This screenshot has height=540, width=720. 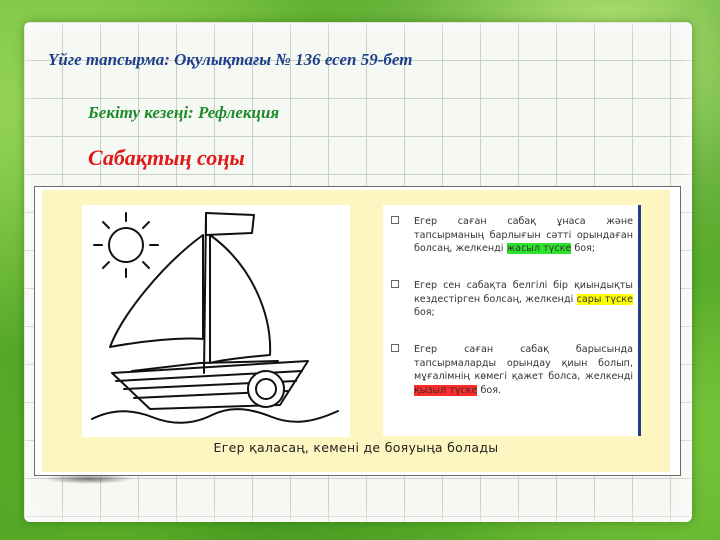 What do you see at coordinates (166, 157) in the screenshot?
I see `lesson-end-heading: Сабақтың соңы` at bounding box center [166, 157].